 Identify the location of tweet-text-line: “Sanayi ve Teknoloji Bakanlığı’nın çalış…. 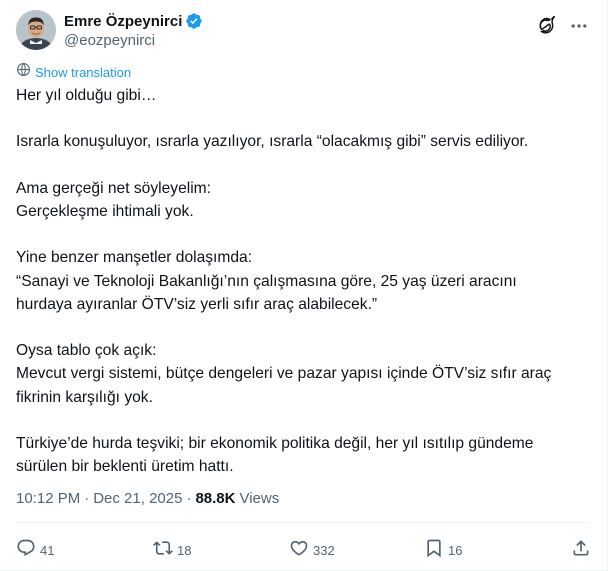
(266, 281).